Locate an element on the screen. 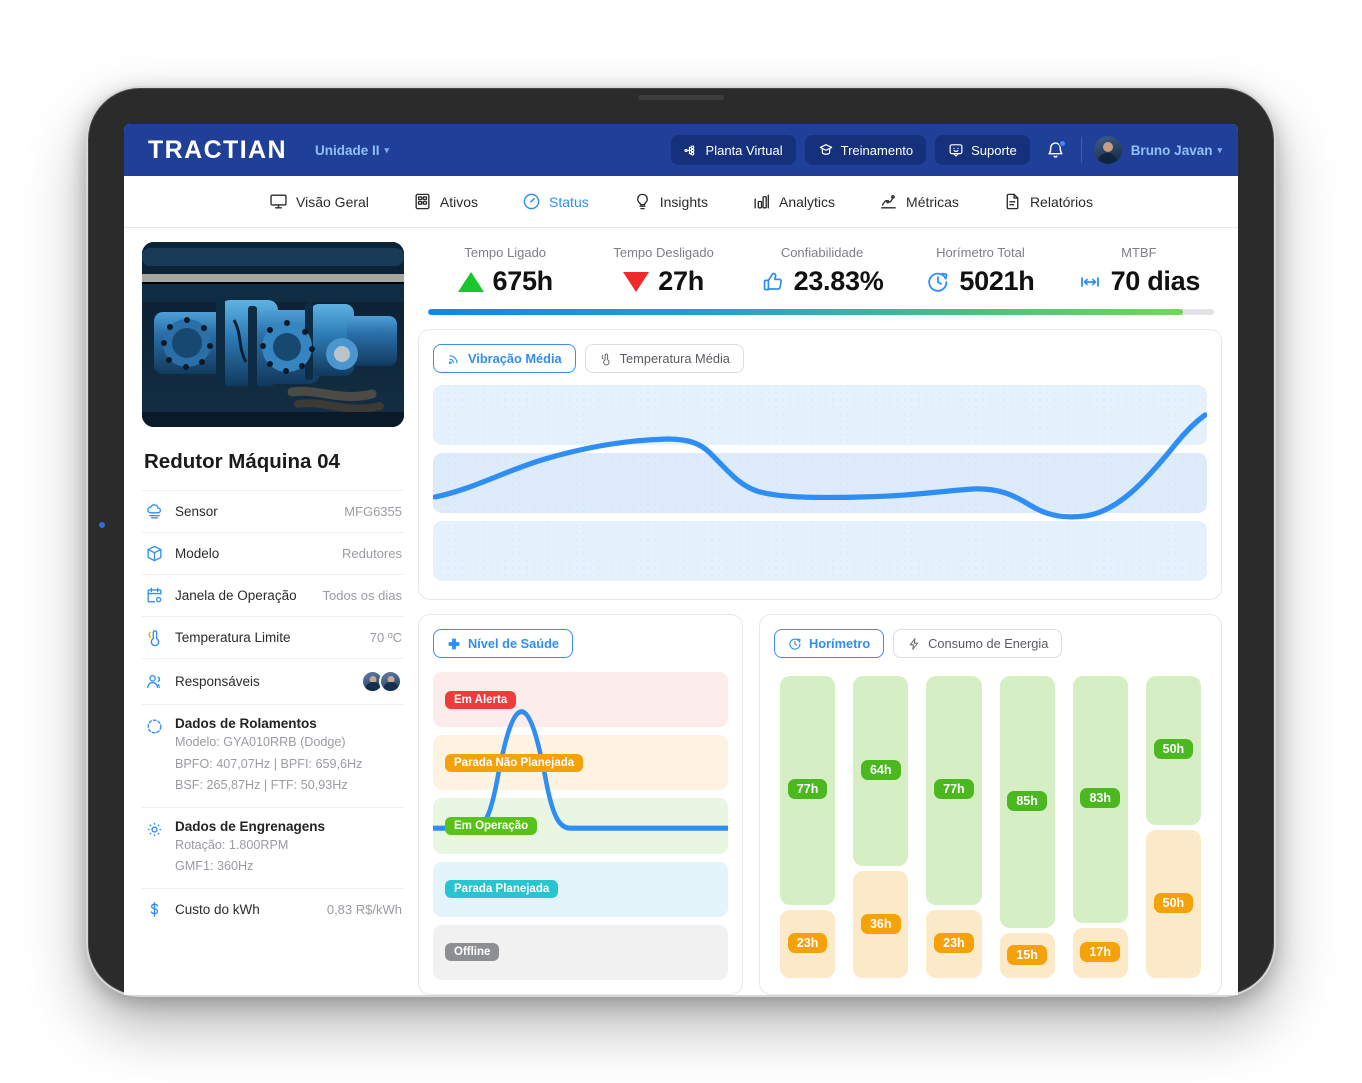  kpi-value-wrap-horimetro-total: 5021h is located at coordinates (980, 281).